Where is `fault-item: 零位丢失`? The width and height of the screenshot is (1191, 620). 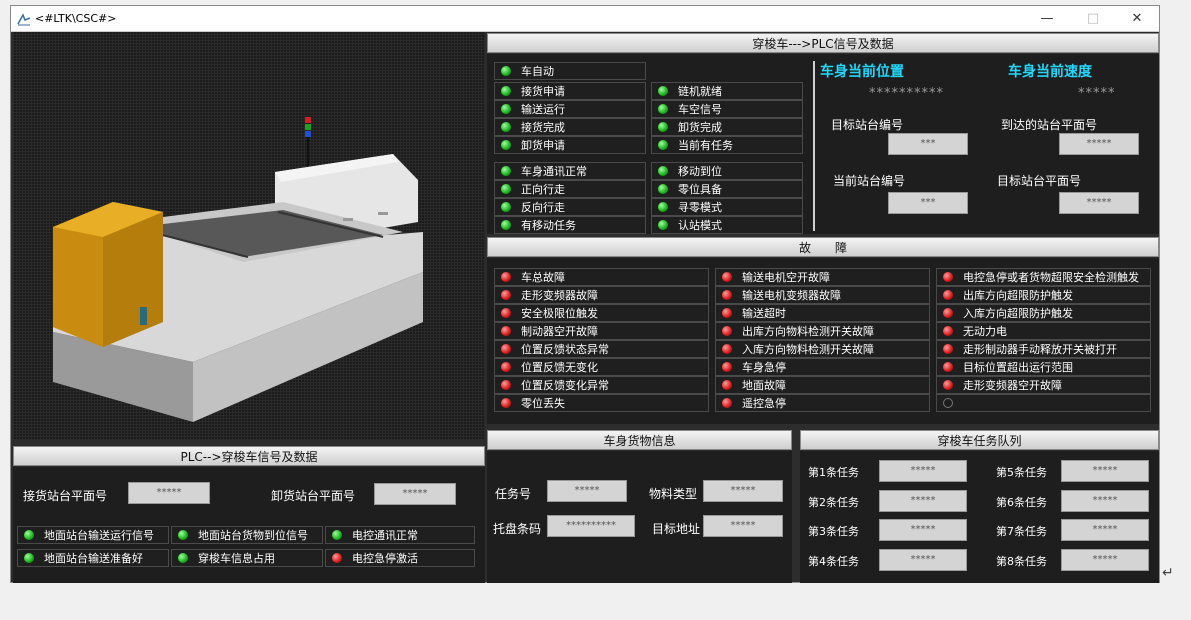 fault-item: 零位丢失 is located at coordinates (601, 403).